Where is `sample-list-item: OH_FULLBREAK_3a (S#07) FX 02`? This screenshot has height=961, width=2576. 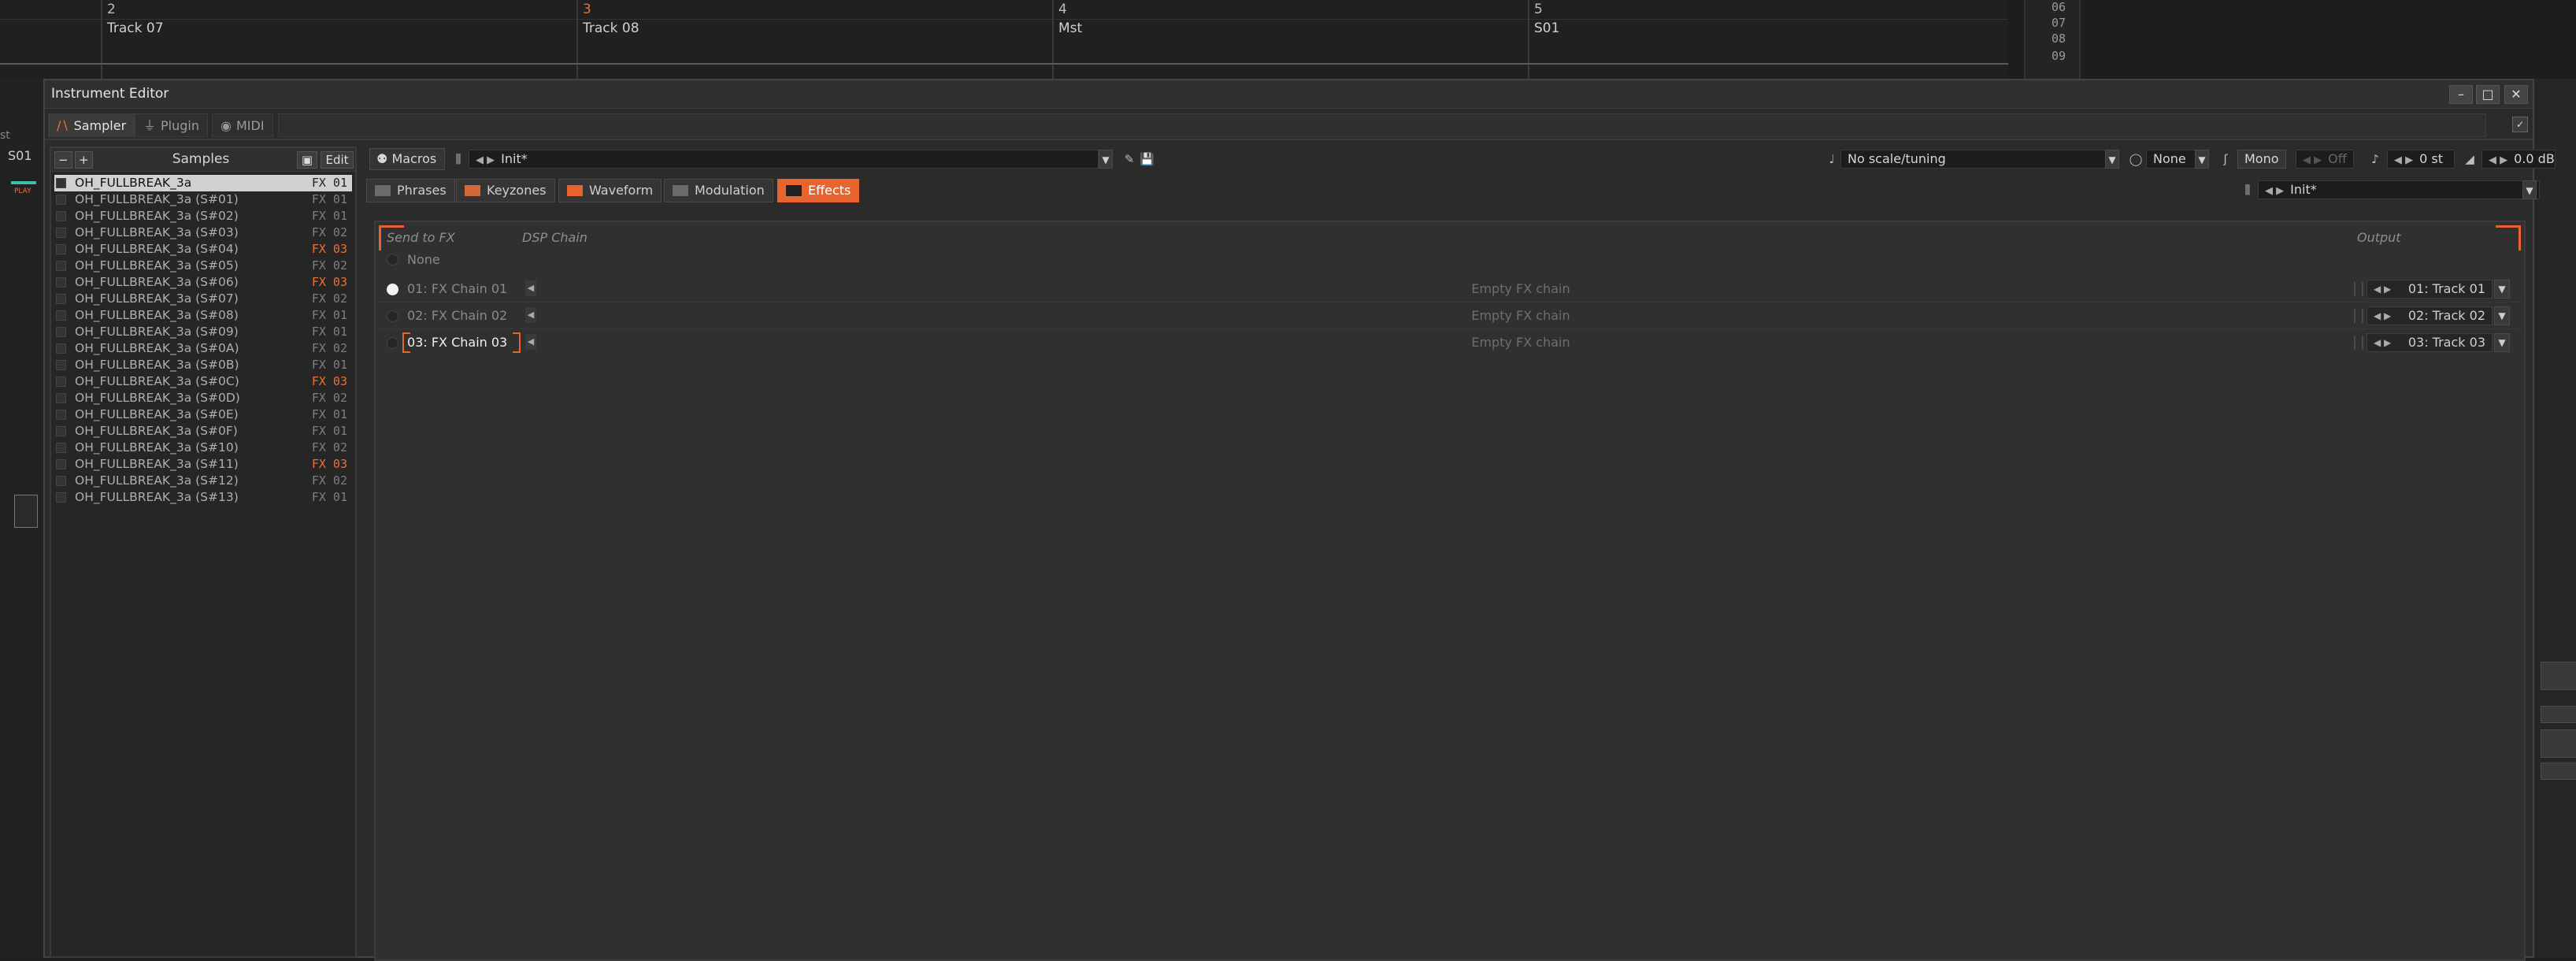 sample-list-item: OH_FULLBREAK_3a (S#07) FX 02 is located at coordinates (203, 299).